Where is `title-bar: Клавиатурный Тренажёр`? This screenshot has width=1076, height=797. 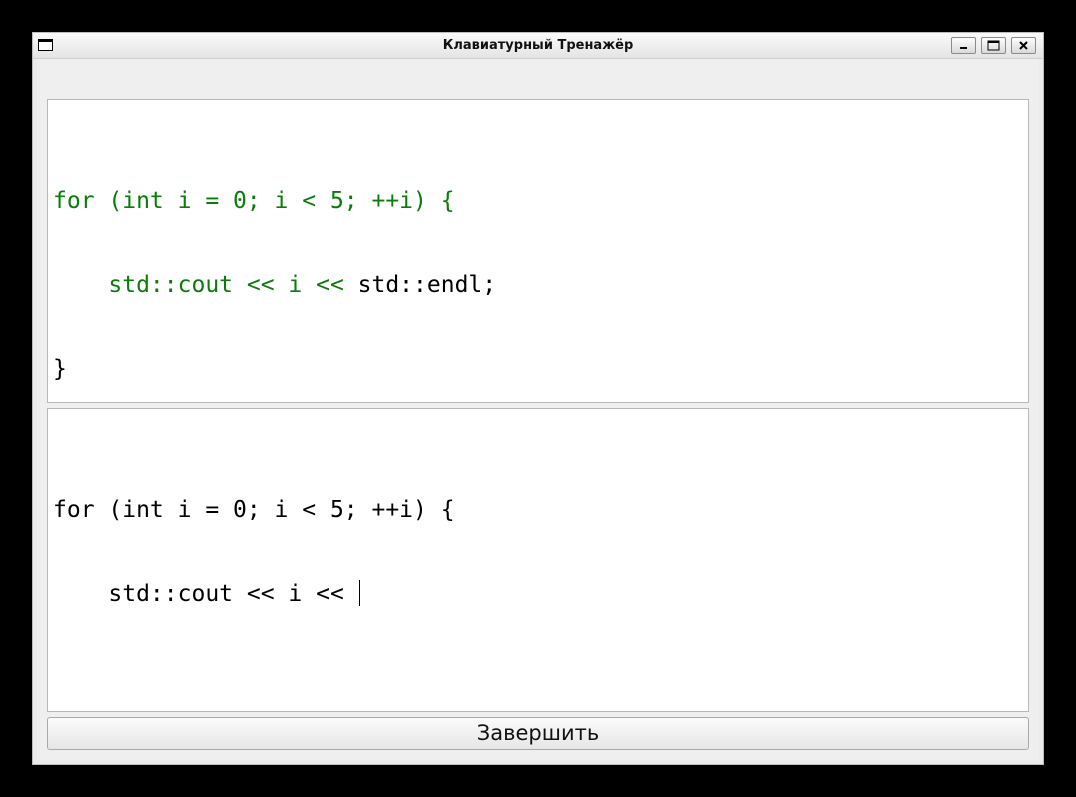 title-bar: Клавиатурный Тренажёр is located at coordinates (538, 46).